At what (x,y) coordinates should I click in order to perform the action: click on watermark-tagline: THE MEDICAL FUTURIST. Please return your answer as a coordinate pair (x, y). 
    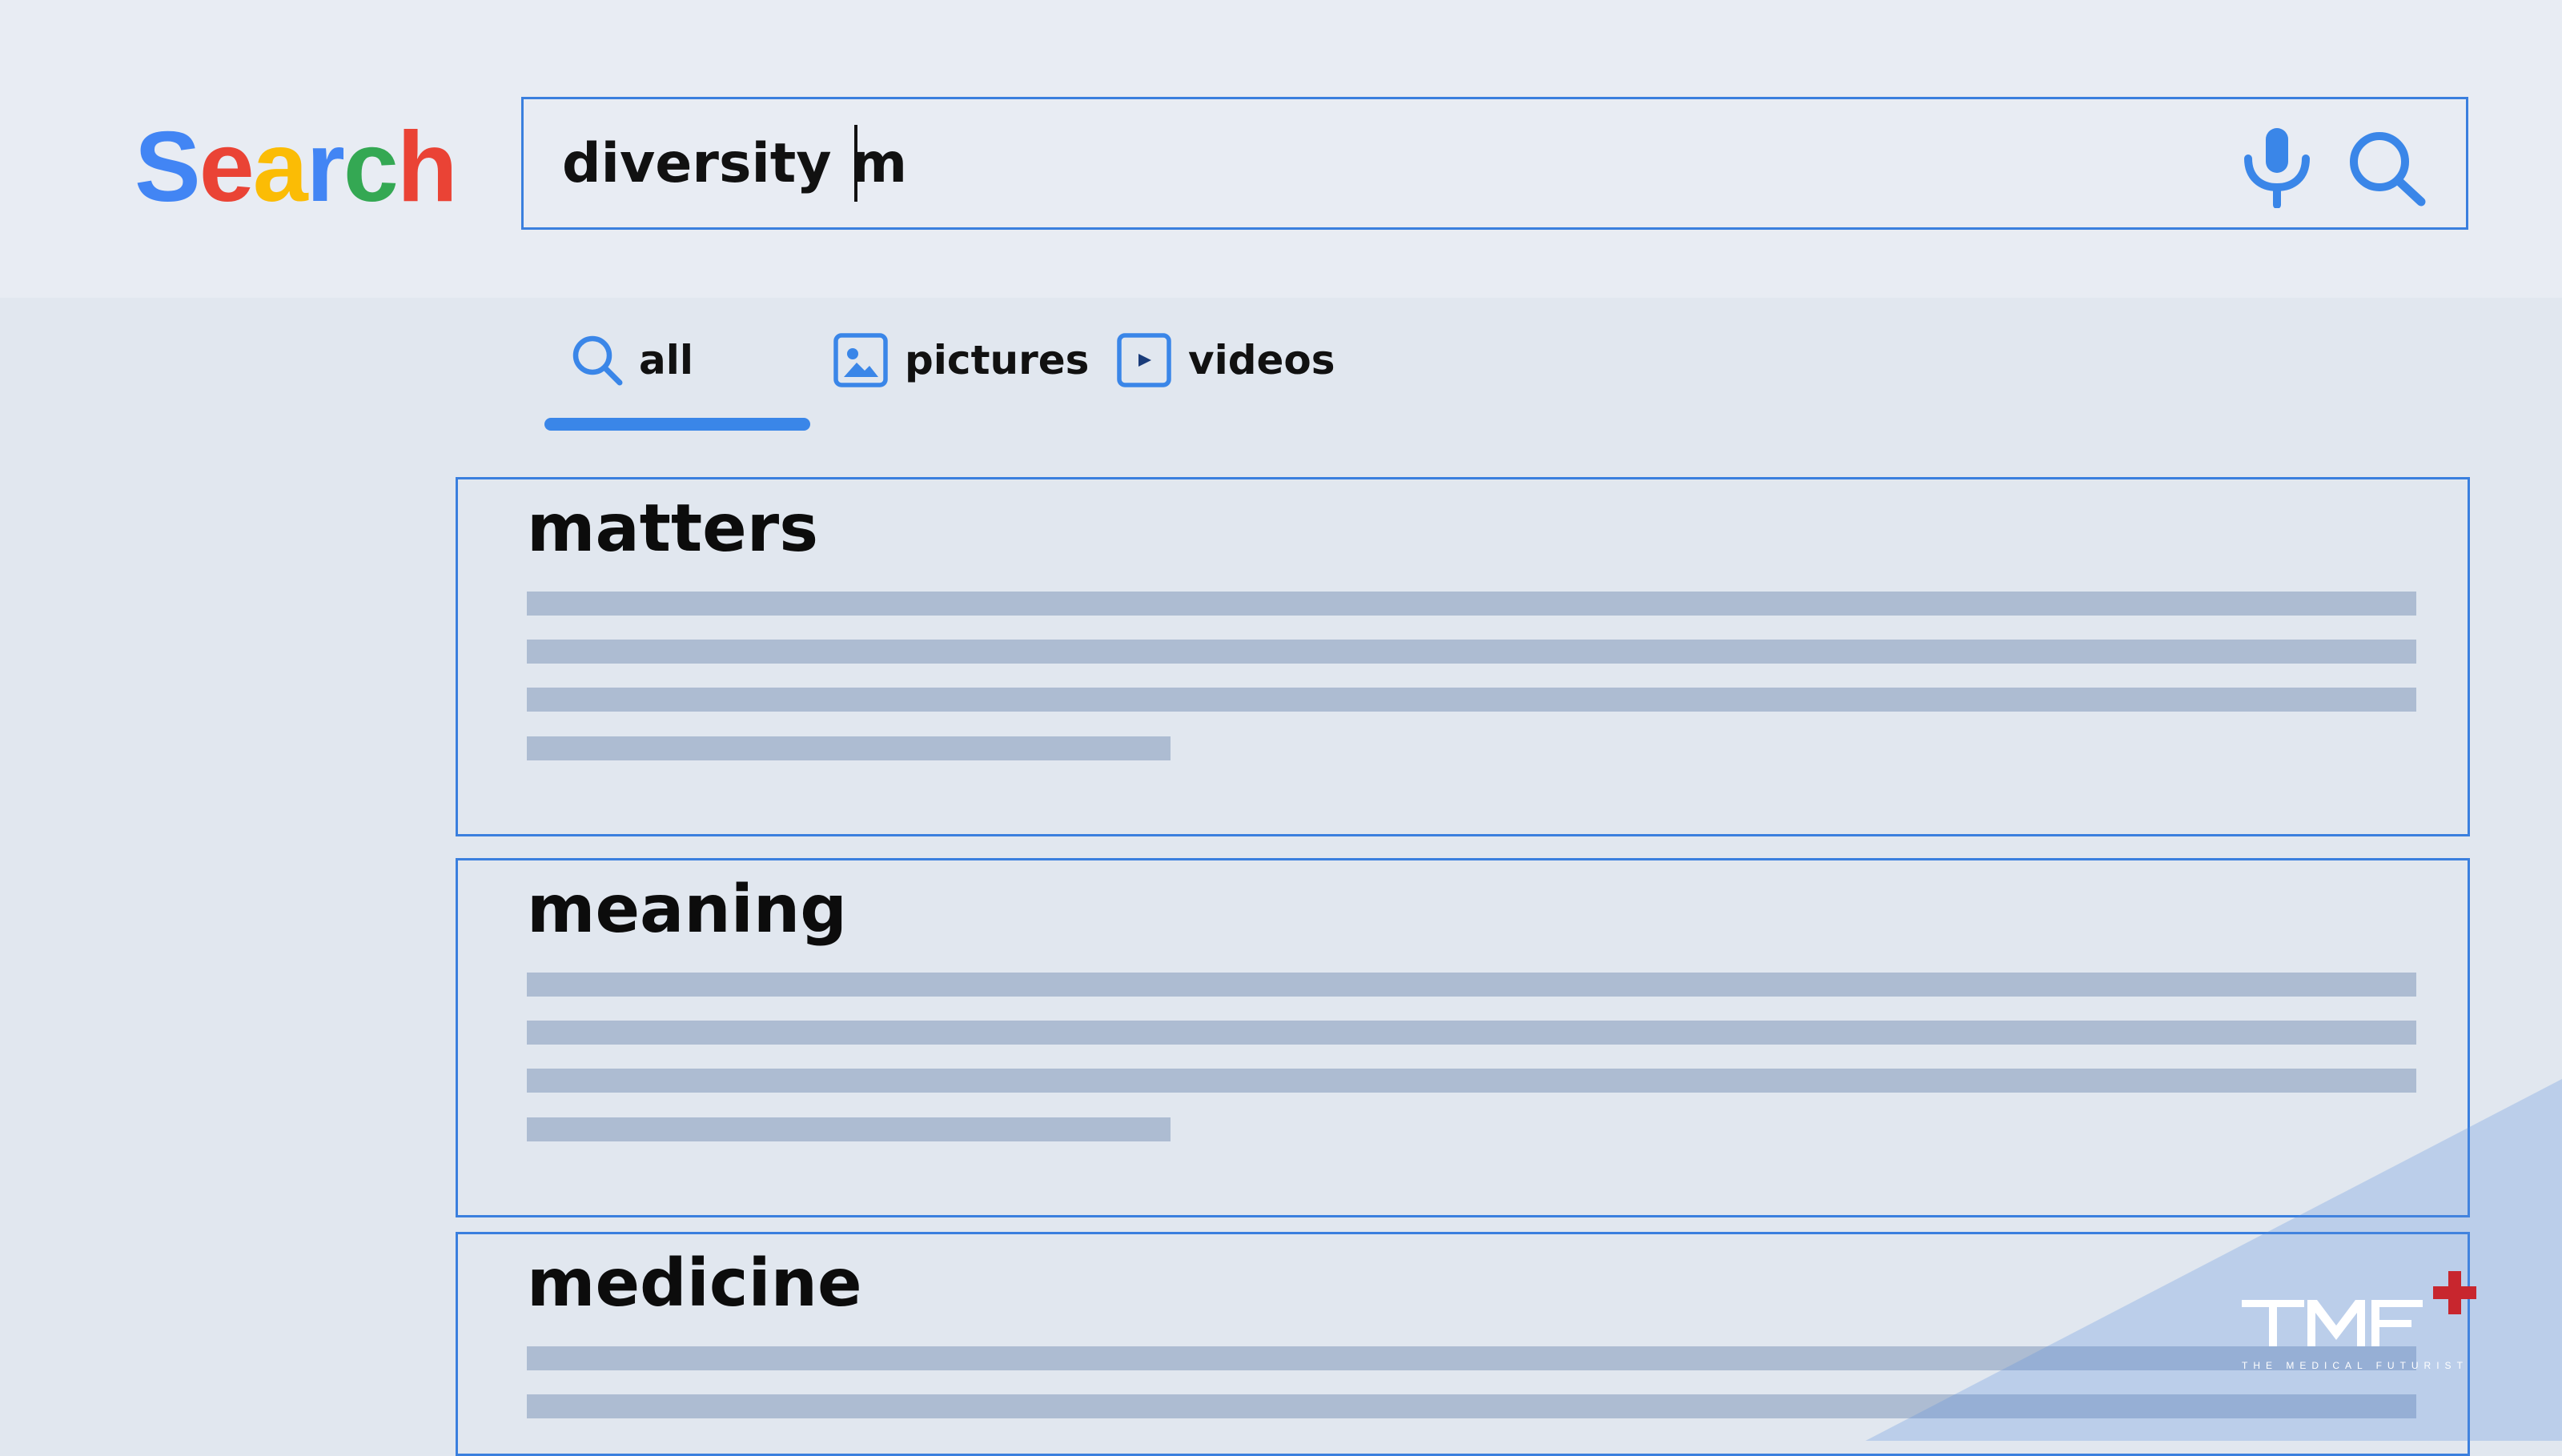
    Looking at the image, I should click on (2355, 1365).